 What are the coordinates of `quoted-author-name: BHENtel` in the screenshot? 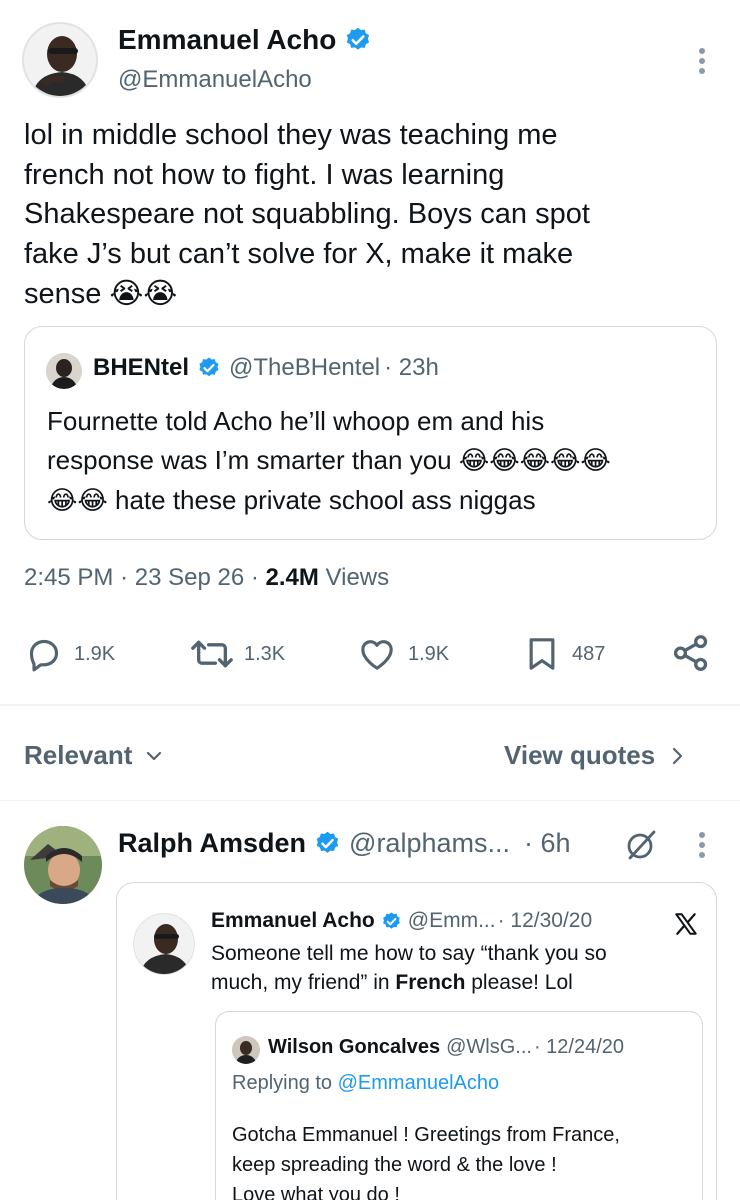 It's located at (141, 368).